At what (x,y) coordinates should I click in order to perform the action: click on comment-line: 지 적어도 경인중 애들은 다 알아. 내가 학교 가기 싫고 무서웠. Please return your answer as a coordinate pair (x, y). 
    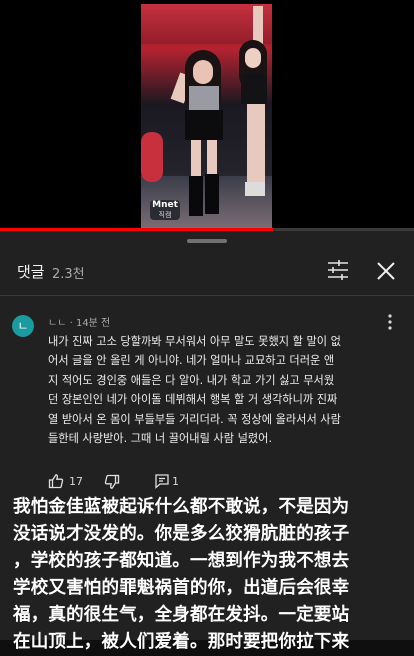
    Looking at the image, I should click on (191, 380).